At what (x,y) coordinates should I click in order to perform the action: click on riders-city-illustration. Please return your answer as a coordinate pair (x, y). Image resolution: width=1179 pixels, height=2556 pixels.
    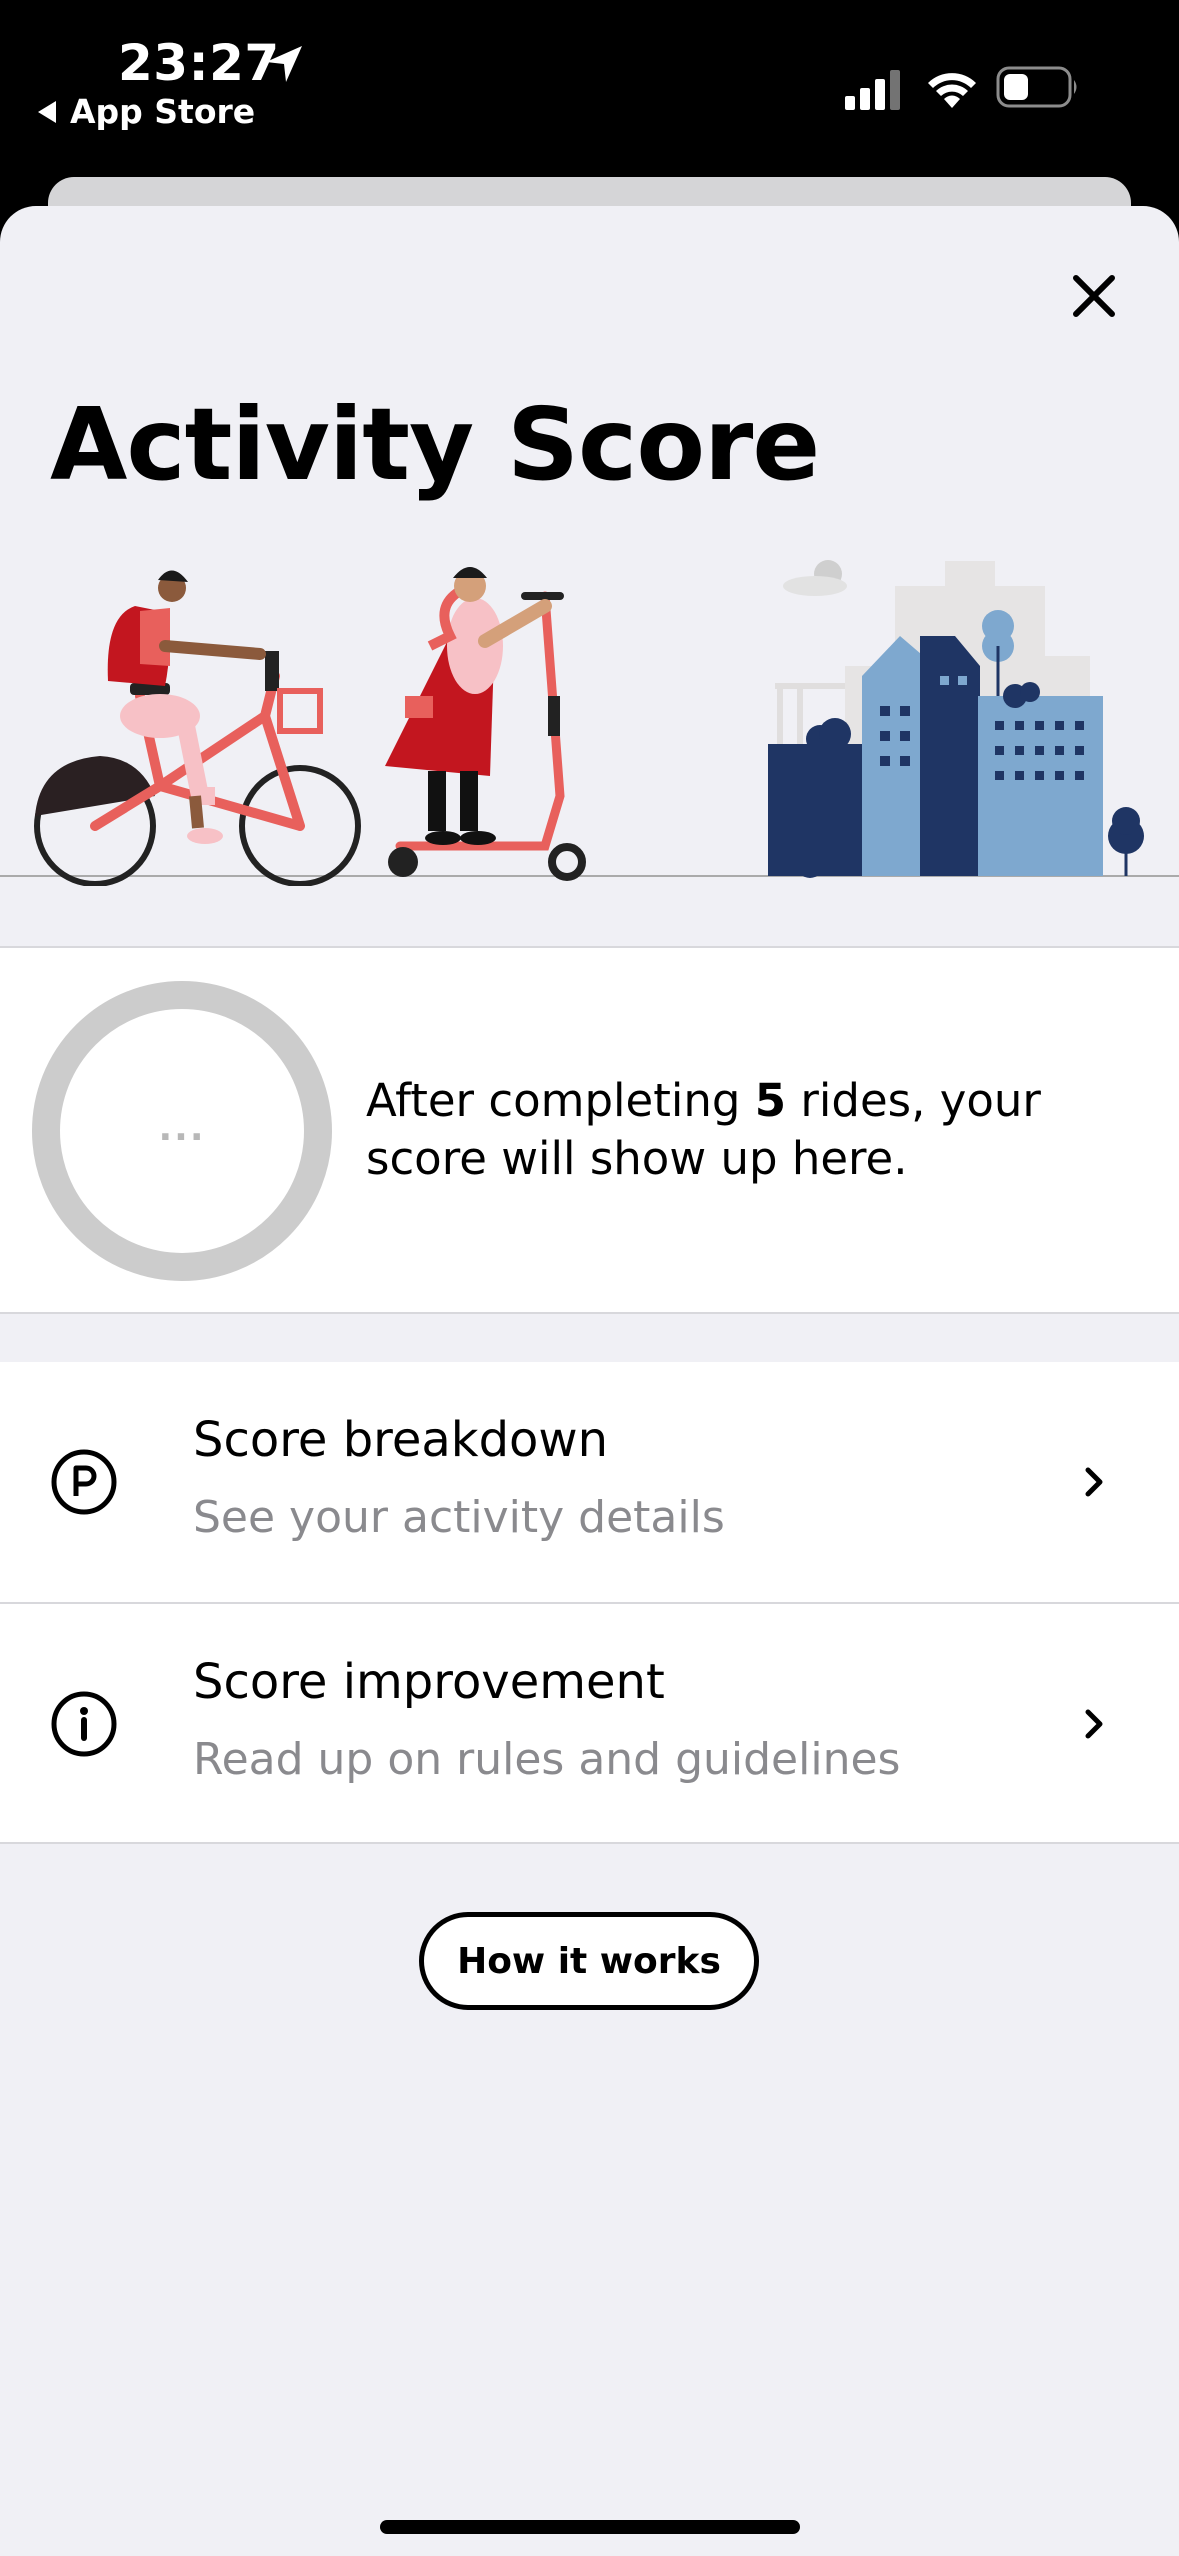
    Looking at the image, I should click on (589, 723).